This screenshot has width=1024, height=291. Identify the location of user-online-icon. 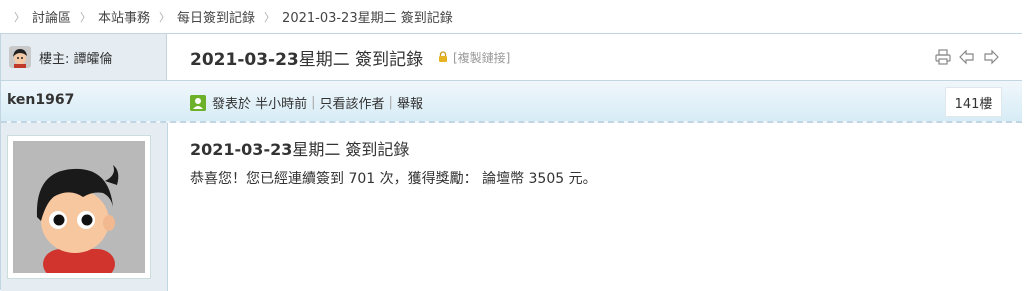
(198, 102).